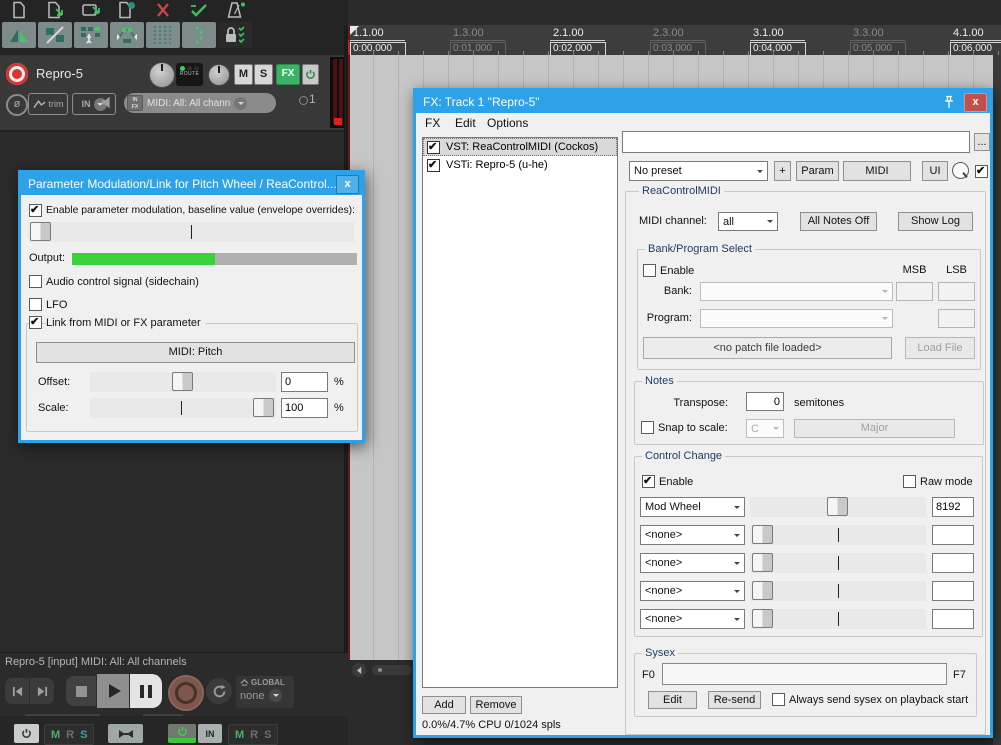  I want to click on program-select, so click(796, 318).